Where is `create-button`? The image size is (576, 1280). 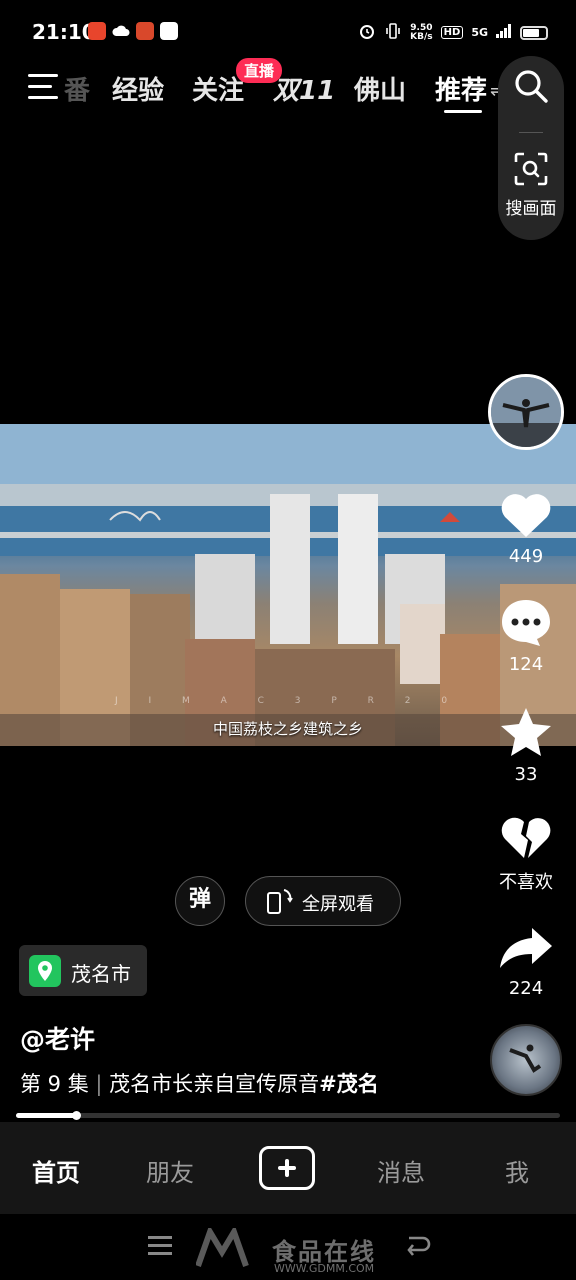 create-button is located at coordinates (287, 1168).